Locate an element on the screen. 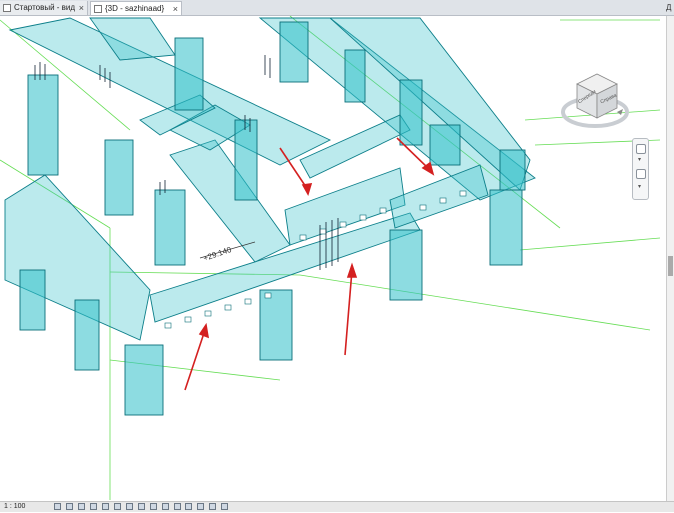 Image resolution: width=674 pixels, height=513 pixels. highlight-displacement-icon is located at coordinates (189, 506).